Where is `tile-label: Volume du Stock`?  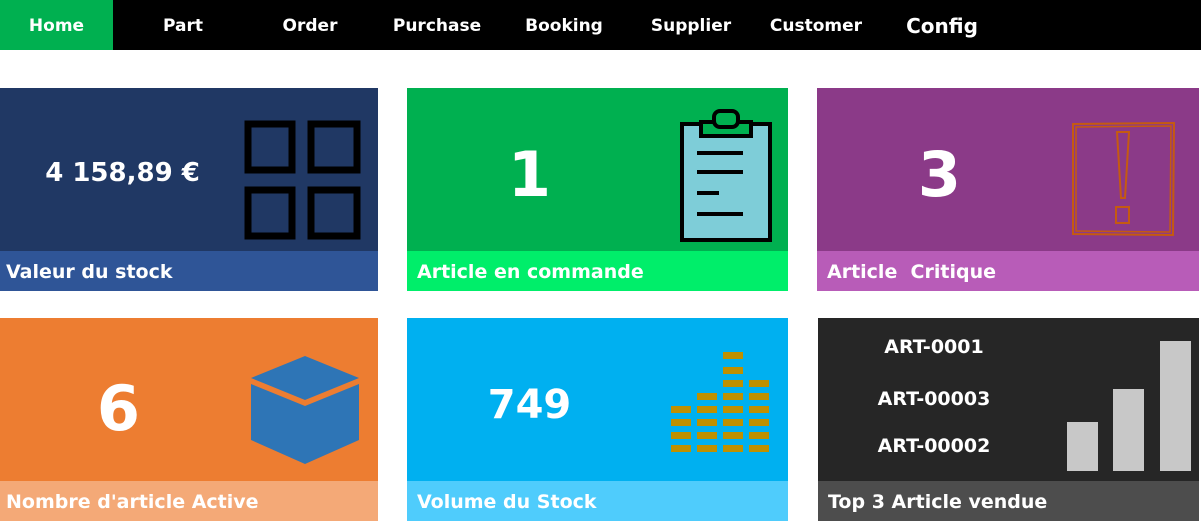
tile-label: Volume du Stock is located at coordinates (597, 501).